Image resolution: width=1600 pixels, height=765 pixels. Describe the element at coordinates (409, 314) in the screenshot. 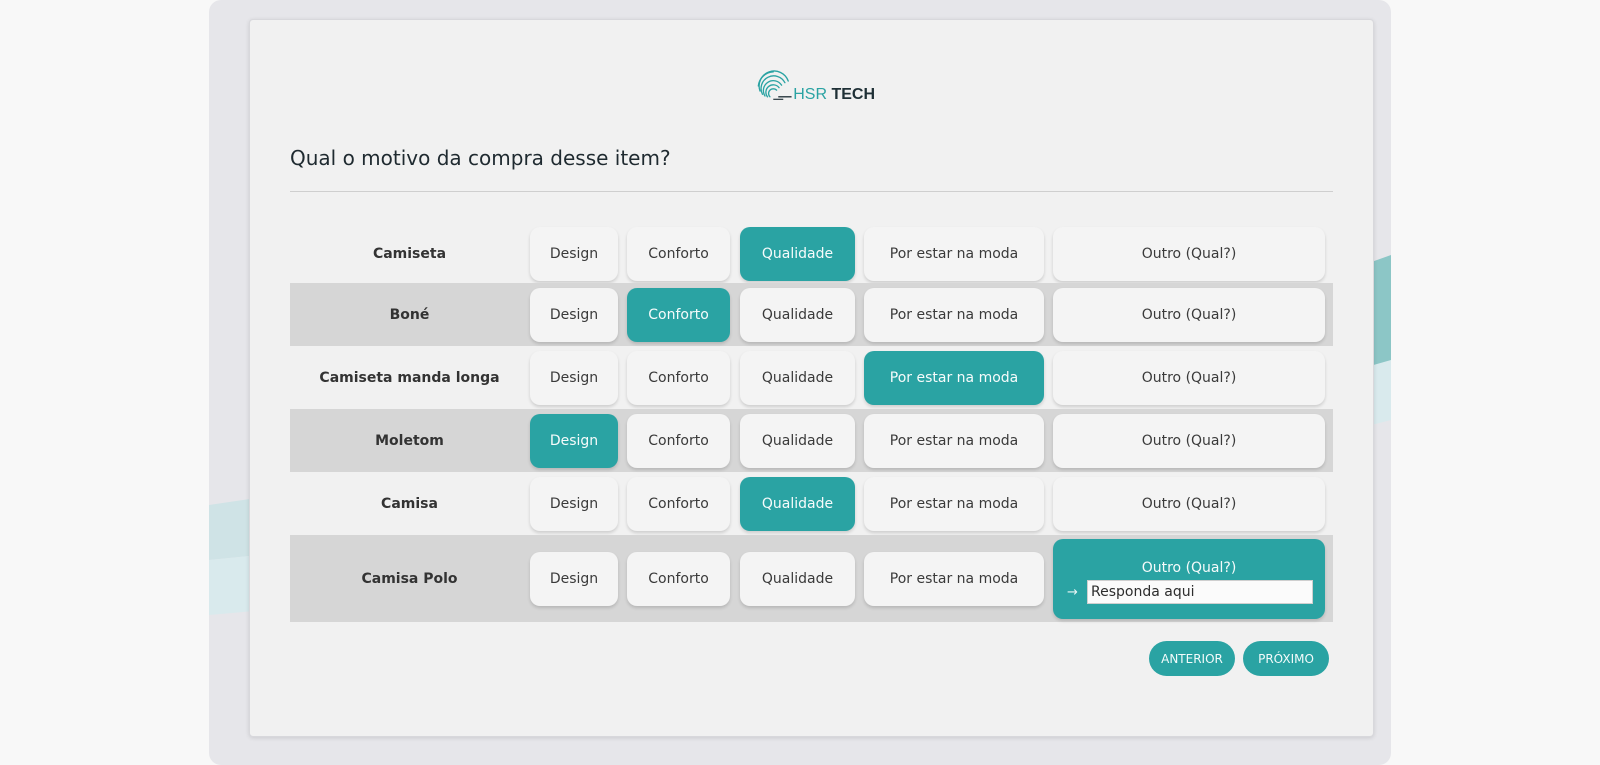

I see `row-label: Boné` at that location.